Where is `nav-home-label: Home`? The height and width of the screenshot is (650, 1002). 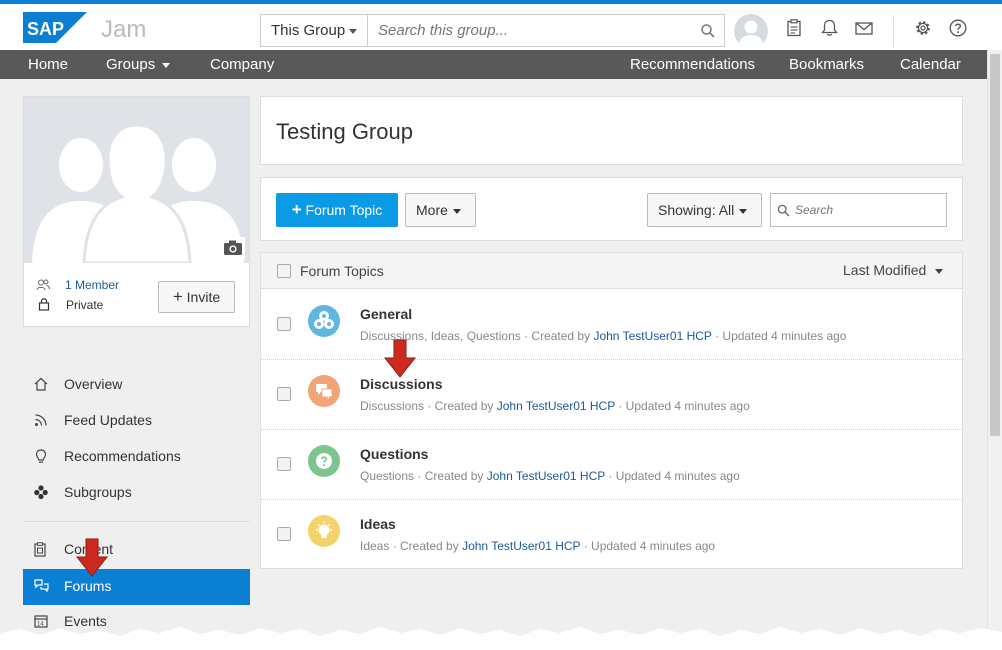 nav-home-label: Home is located at coordinates (48, 64).